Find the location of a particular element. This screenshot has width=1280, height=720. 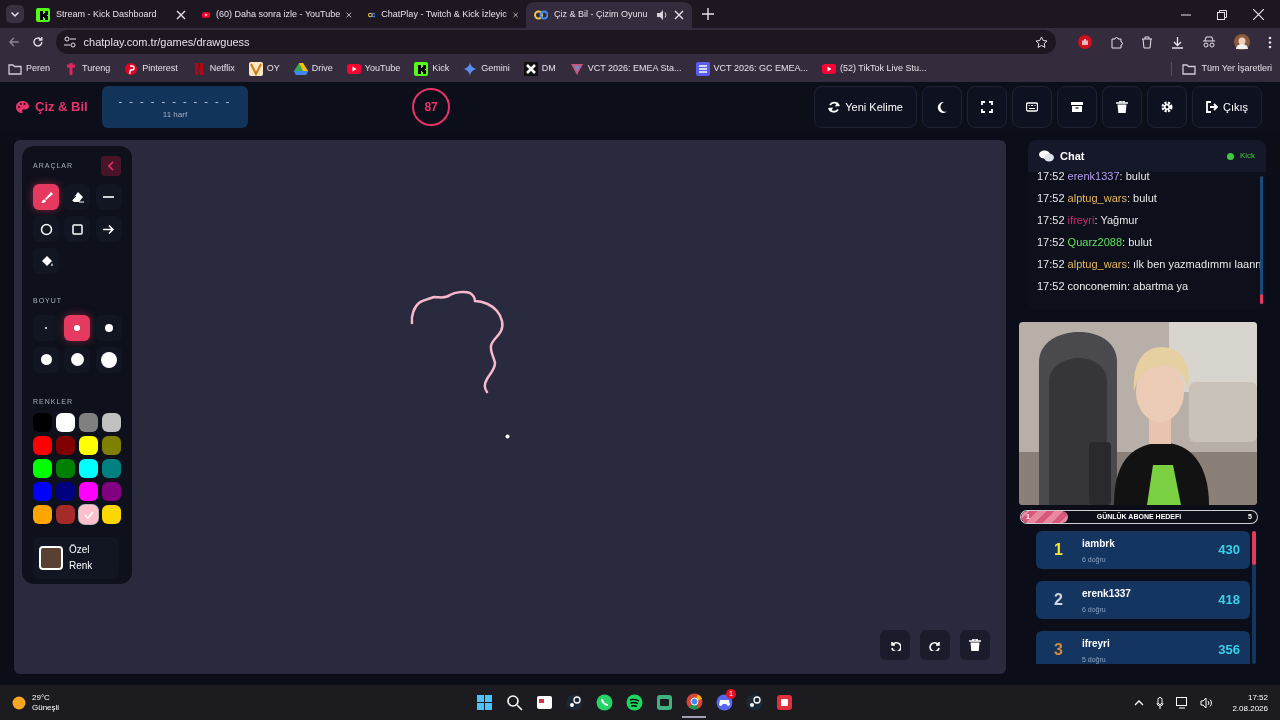

player-name: iambrk is located at coordinates (1099, 544).